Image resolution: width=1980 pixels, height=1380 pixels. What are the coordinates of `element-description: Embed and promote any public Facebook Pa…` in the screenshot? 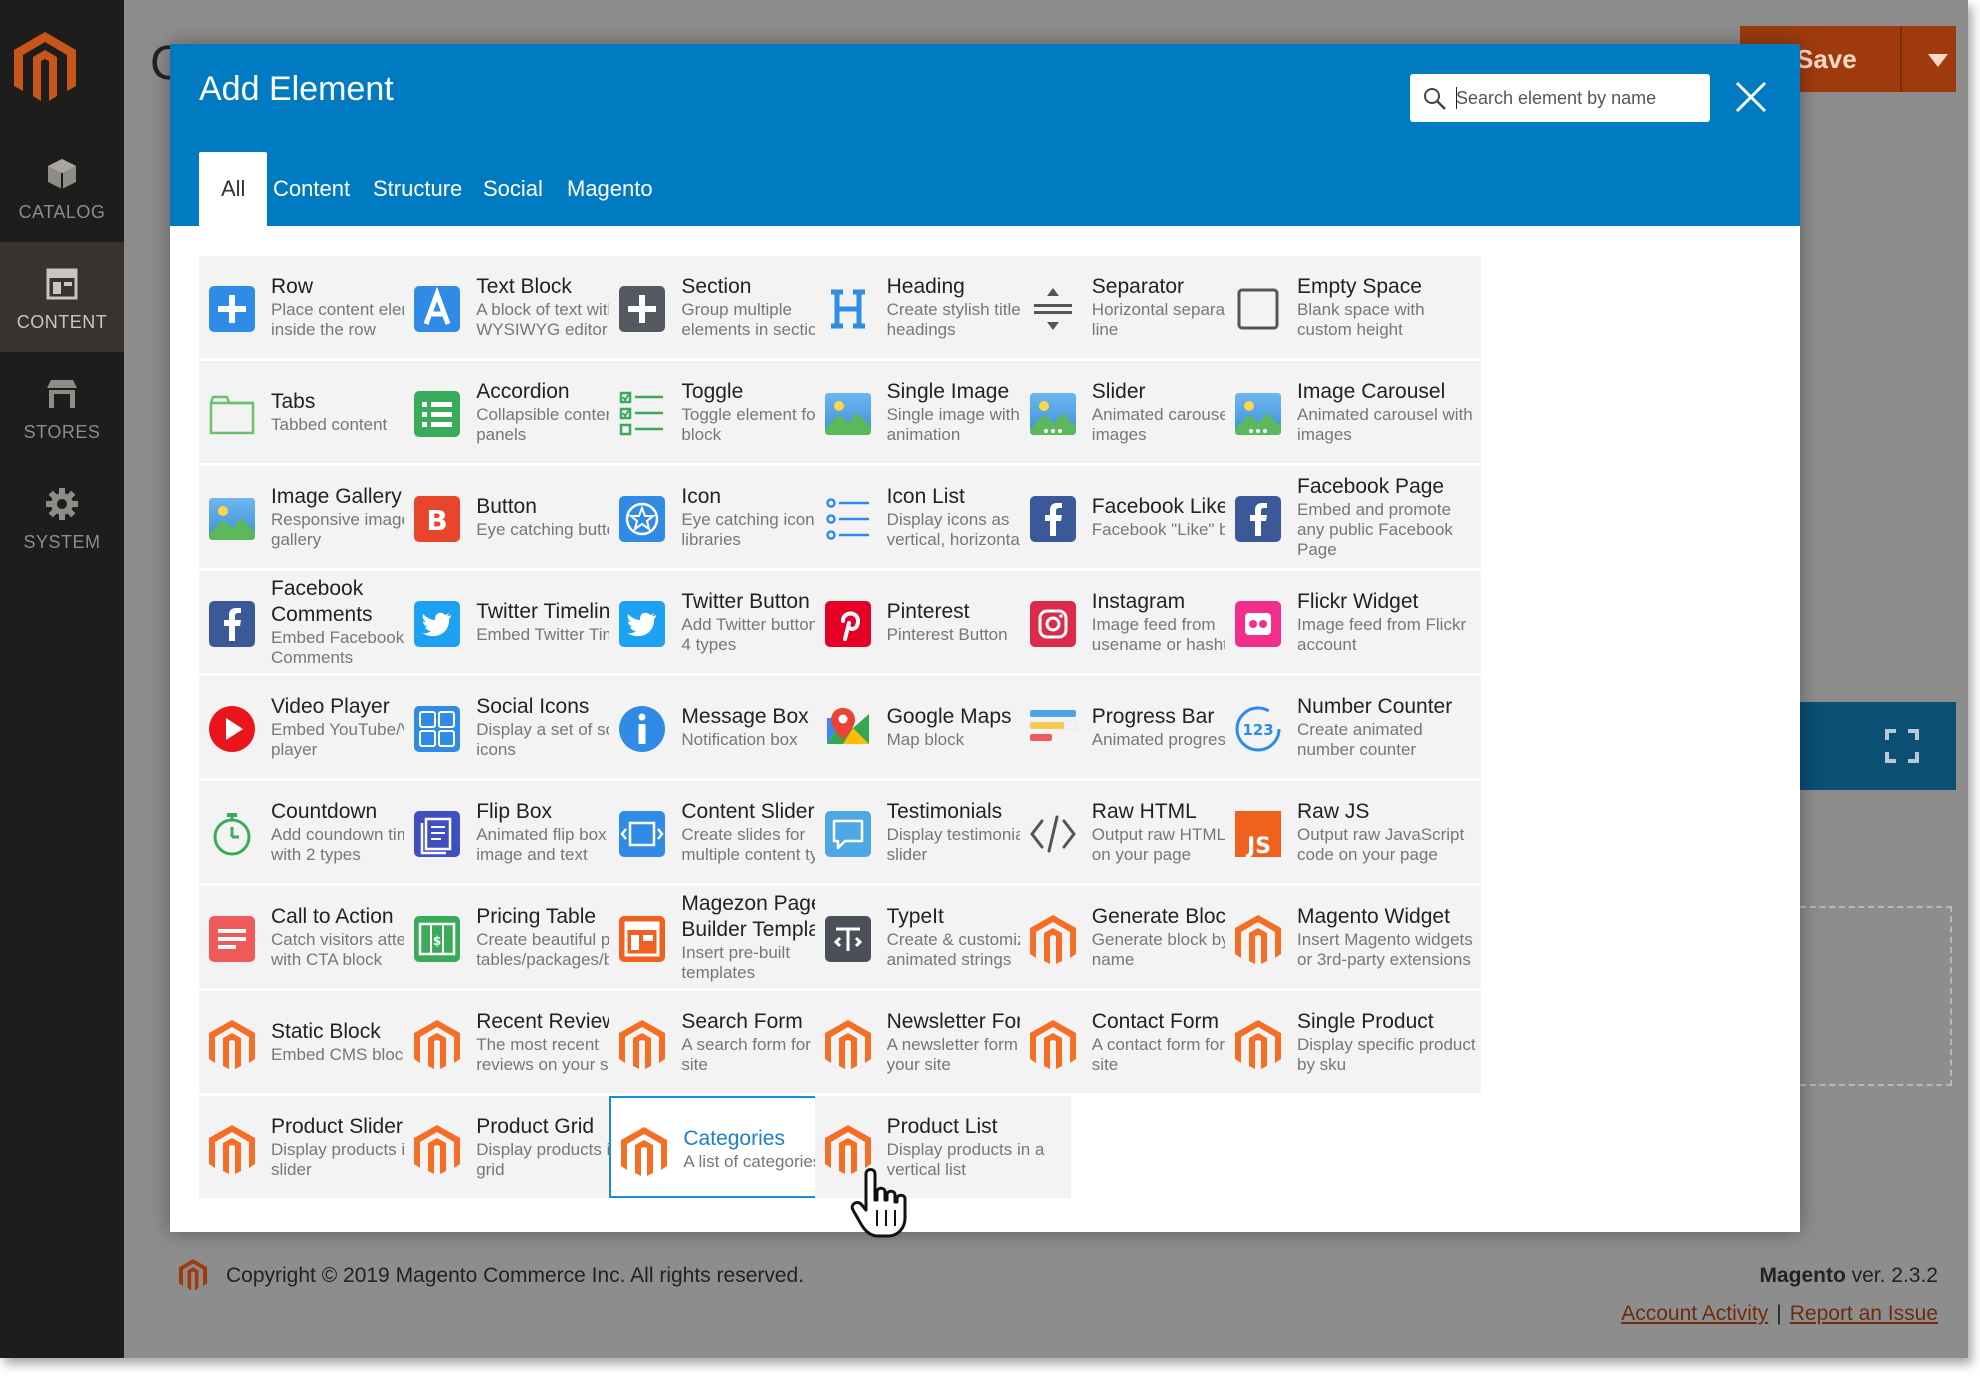 It's located at (1375, 529).